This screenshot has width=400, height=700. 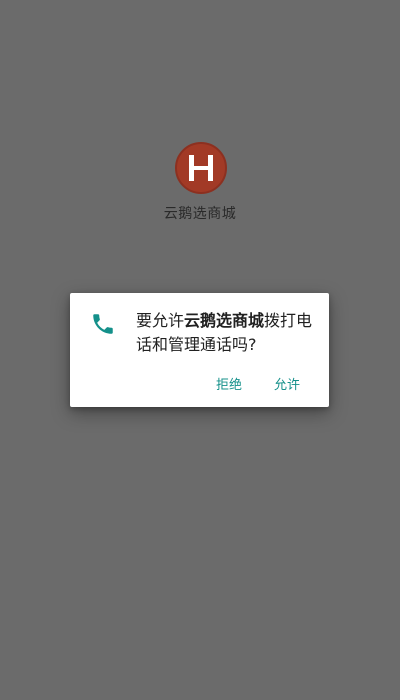 I want to click on app-logo, so click(x=201, y=168).